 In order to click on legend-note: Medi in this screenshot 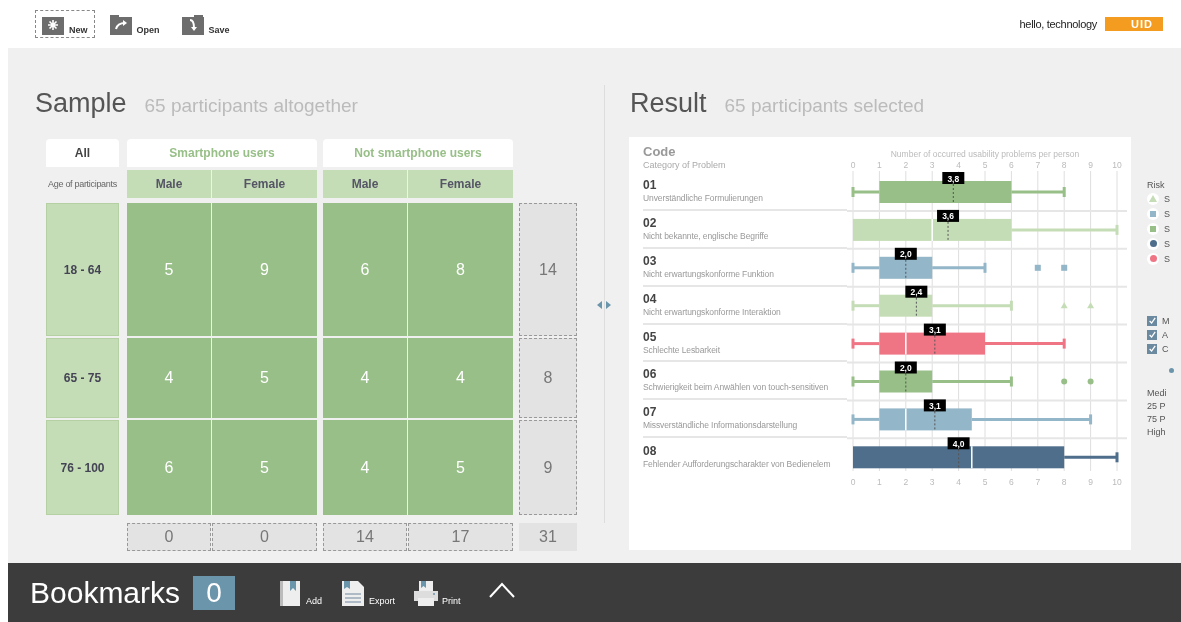, I will do `click(1157, 393)`.